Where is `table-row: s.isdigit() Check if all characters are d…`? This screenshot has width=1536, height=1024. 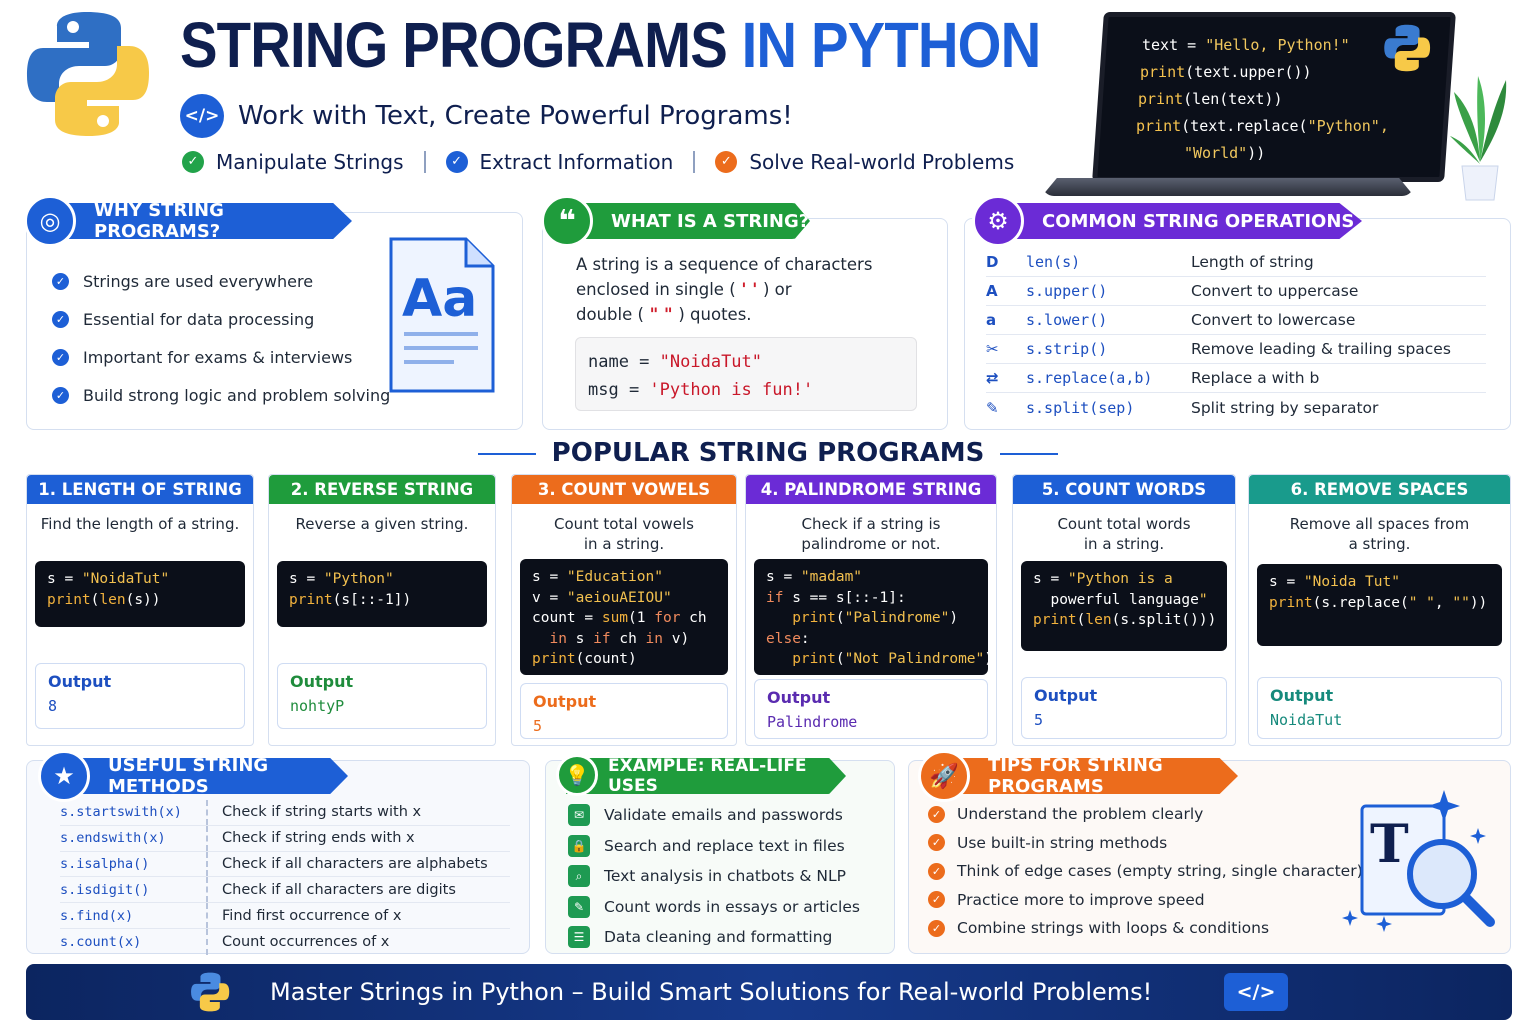
table-row: s.isdigit() Check if all characters are d… is located at coordinates (285, 890).